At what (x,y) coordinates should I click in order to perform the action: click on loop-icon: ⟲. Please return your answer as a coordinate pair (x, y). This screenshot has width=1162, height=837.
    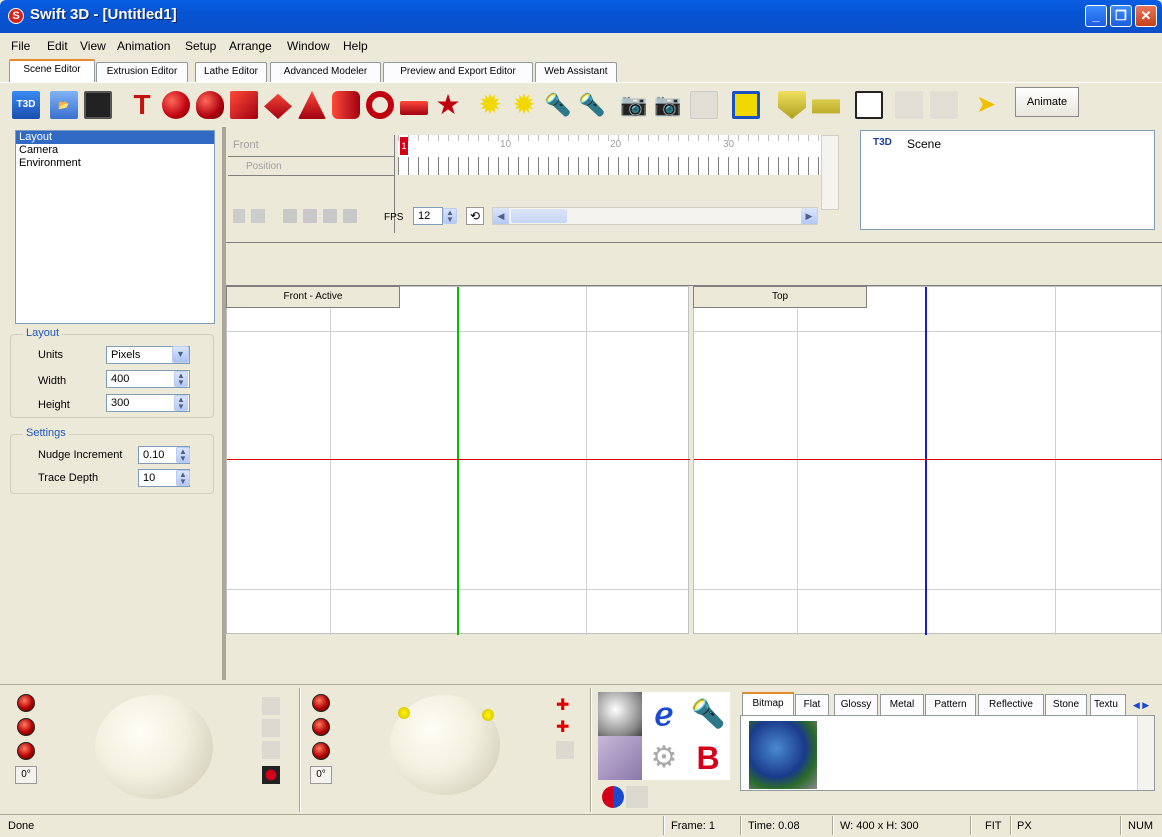
    Looking at the image, I should click on (475, 216).